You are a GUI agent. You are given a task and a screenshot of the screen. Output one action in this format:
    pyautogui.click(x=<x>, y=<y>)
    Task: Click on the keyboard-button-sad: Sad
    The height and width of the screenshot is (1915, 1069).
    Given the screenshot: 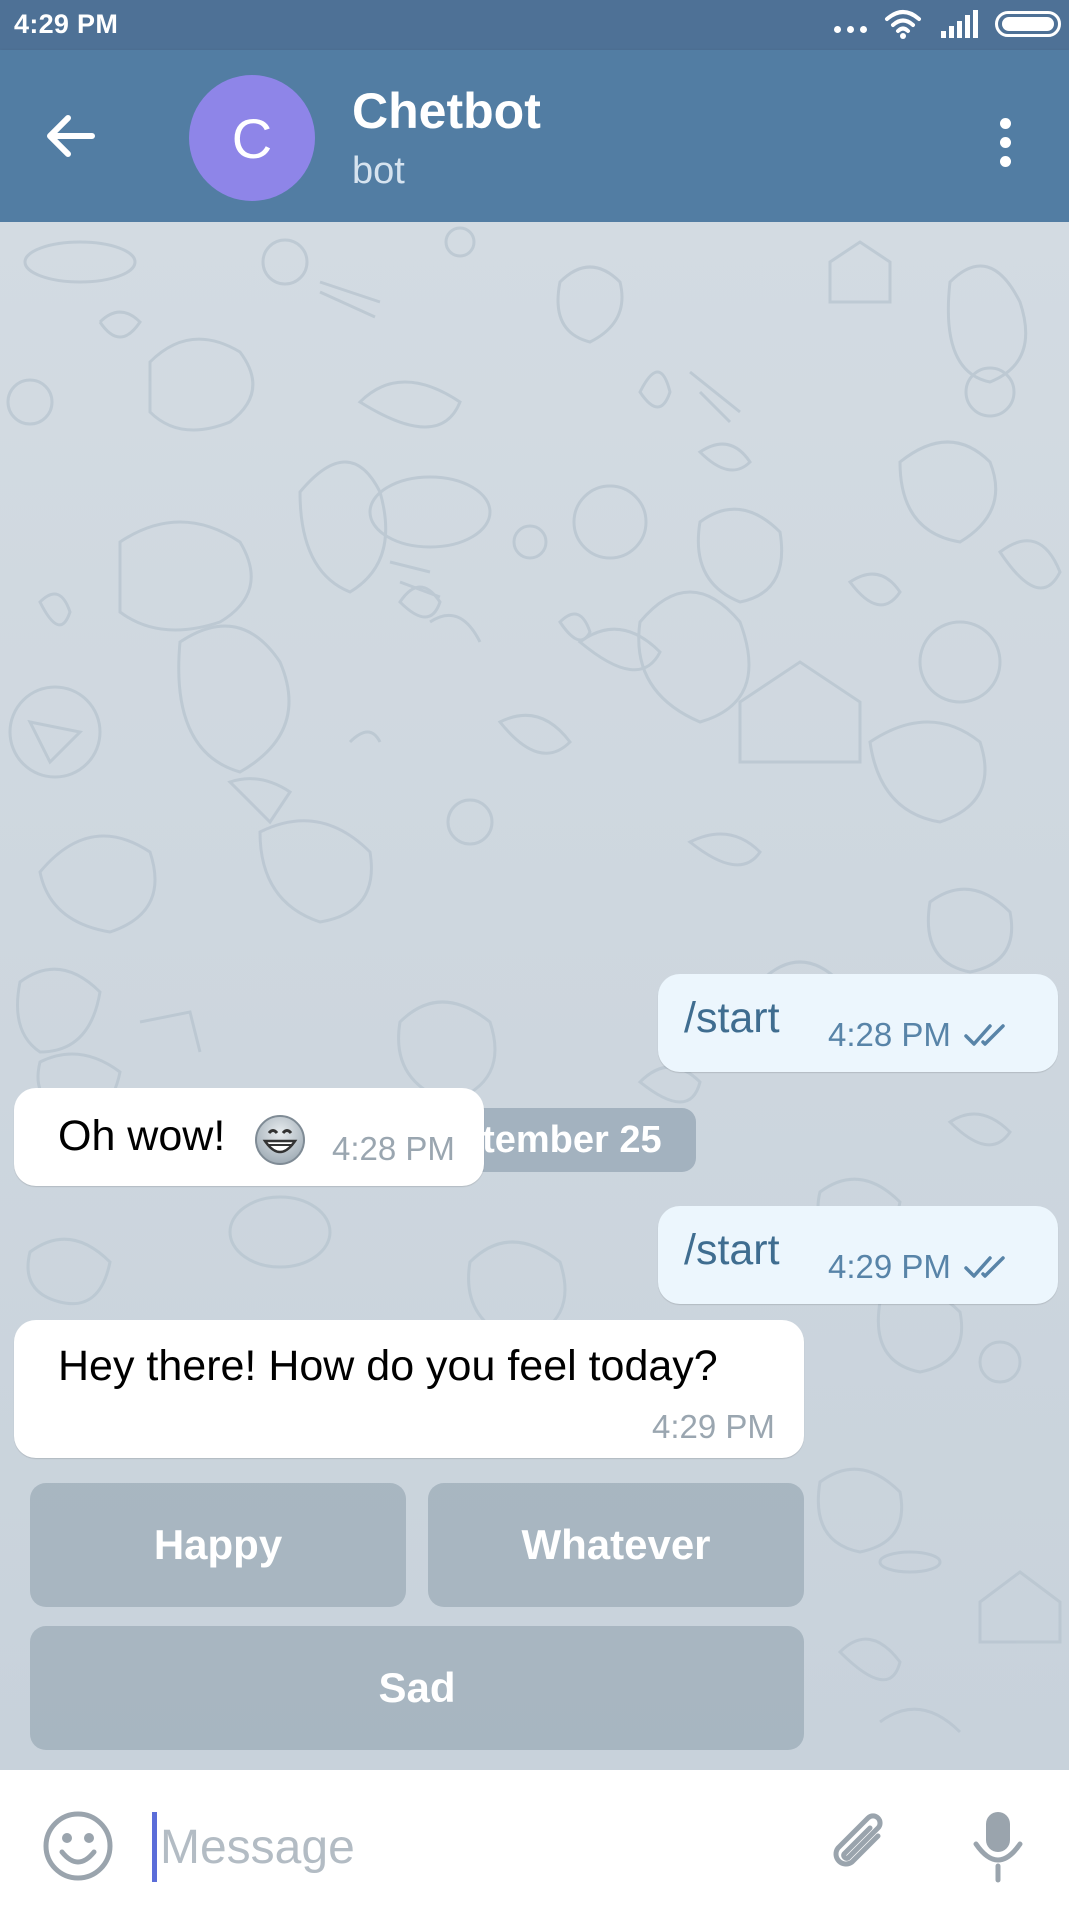 What is the action you would take?
    pyautogui.click(x=417, y=1688)
    